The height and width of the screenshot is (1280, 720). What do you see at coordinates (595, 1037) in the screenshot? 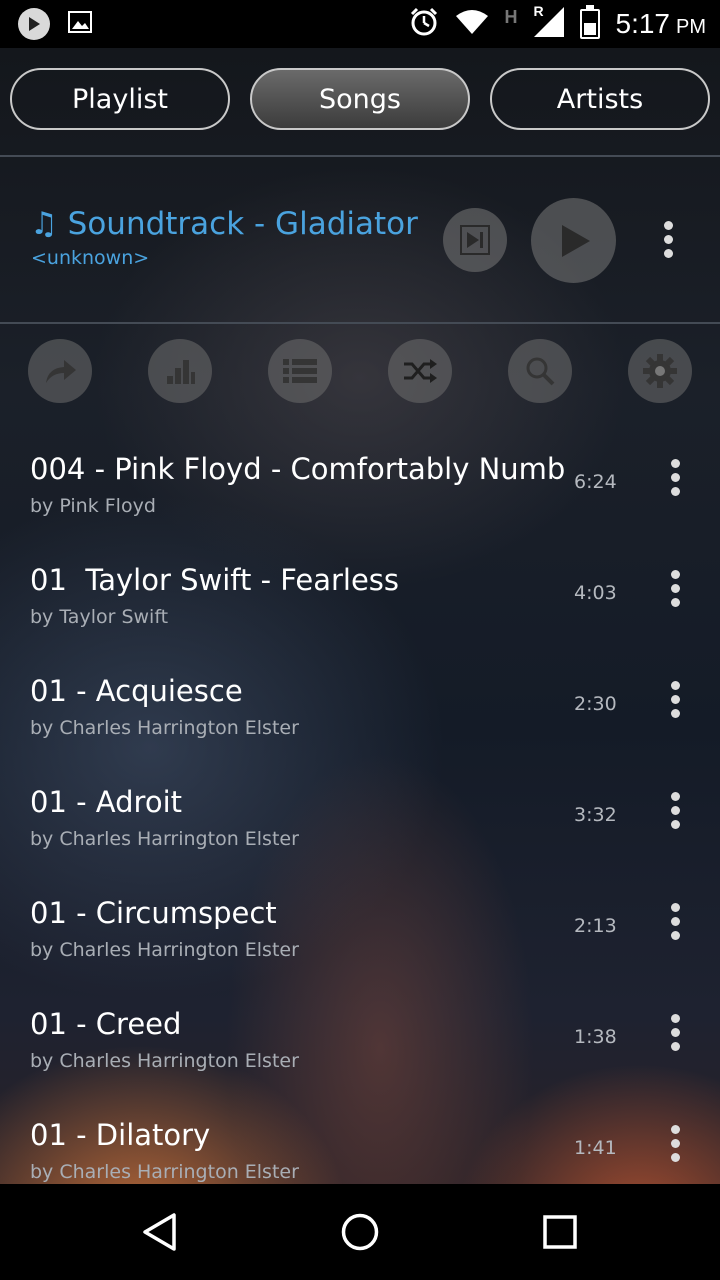
I see `song-duration: 1:38` at bounding box center [595, 1037].